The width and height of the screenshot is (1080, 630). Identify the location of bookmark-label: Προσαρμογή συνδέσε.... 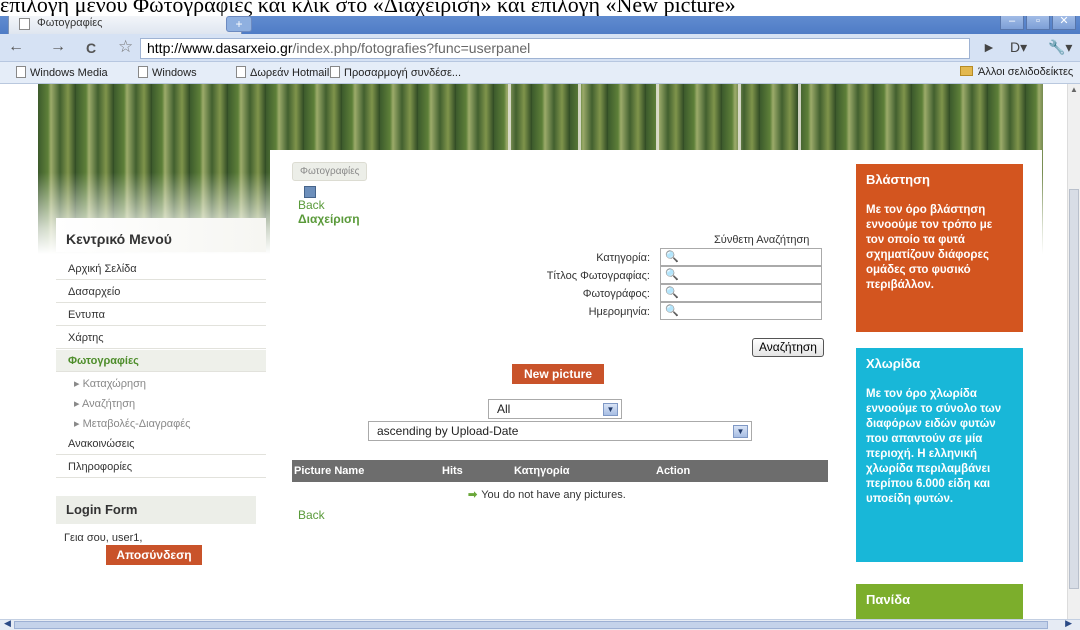
(403, 73).